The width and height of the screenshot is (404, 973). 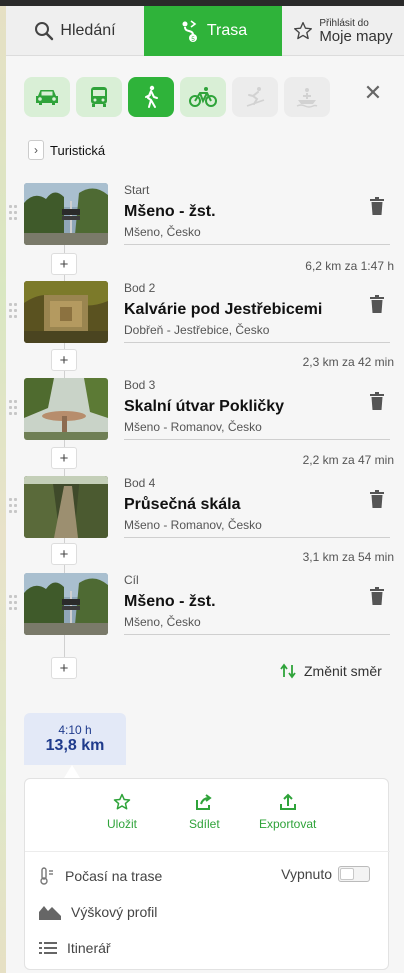 What do you see at coordinates (288, 671) in the screenshot?
I see `swap-icon` at bounding box center [288, 671].